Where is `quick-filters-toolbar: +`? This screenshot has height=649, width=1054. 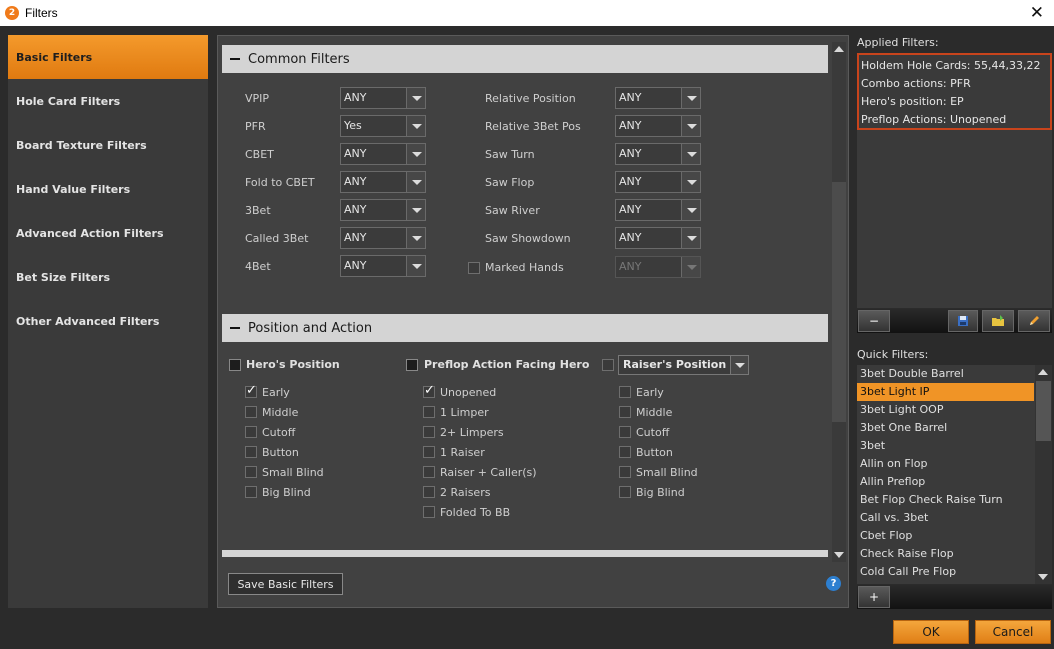 quick-filters-toolbar: + is located at coordinates (954, 597).